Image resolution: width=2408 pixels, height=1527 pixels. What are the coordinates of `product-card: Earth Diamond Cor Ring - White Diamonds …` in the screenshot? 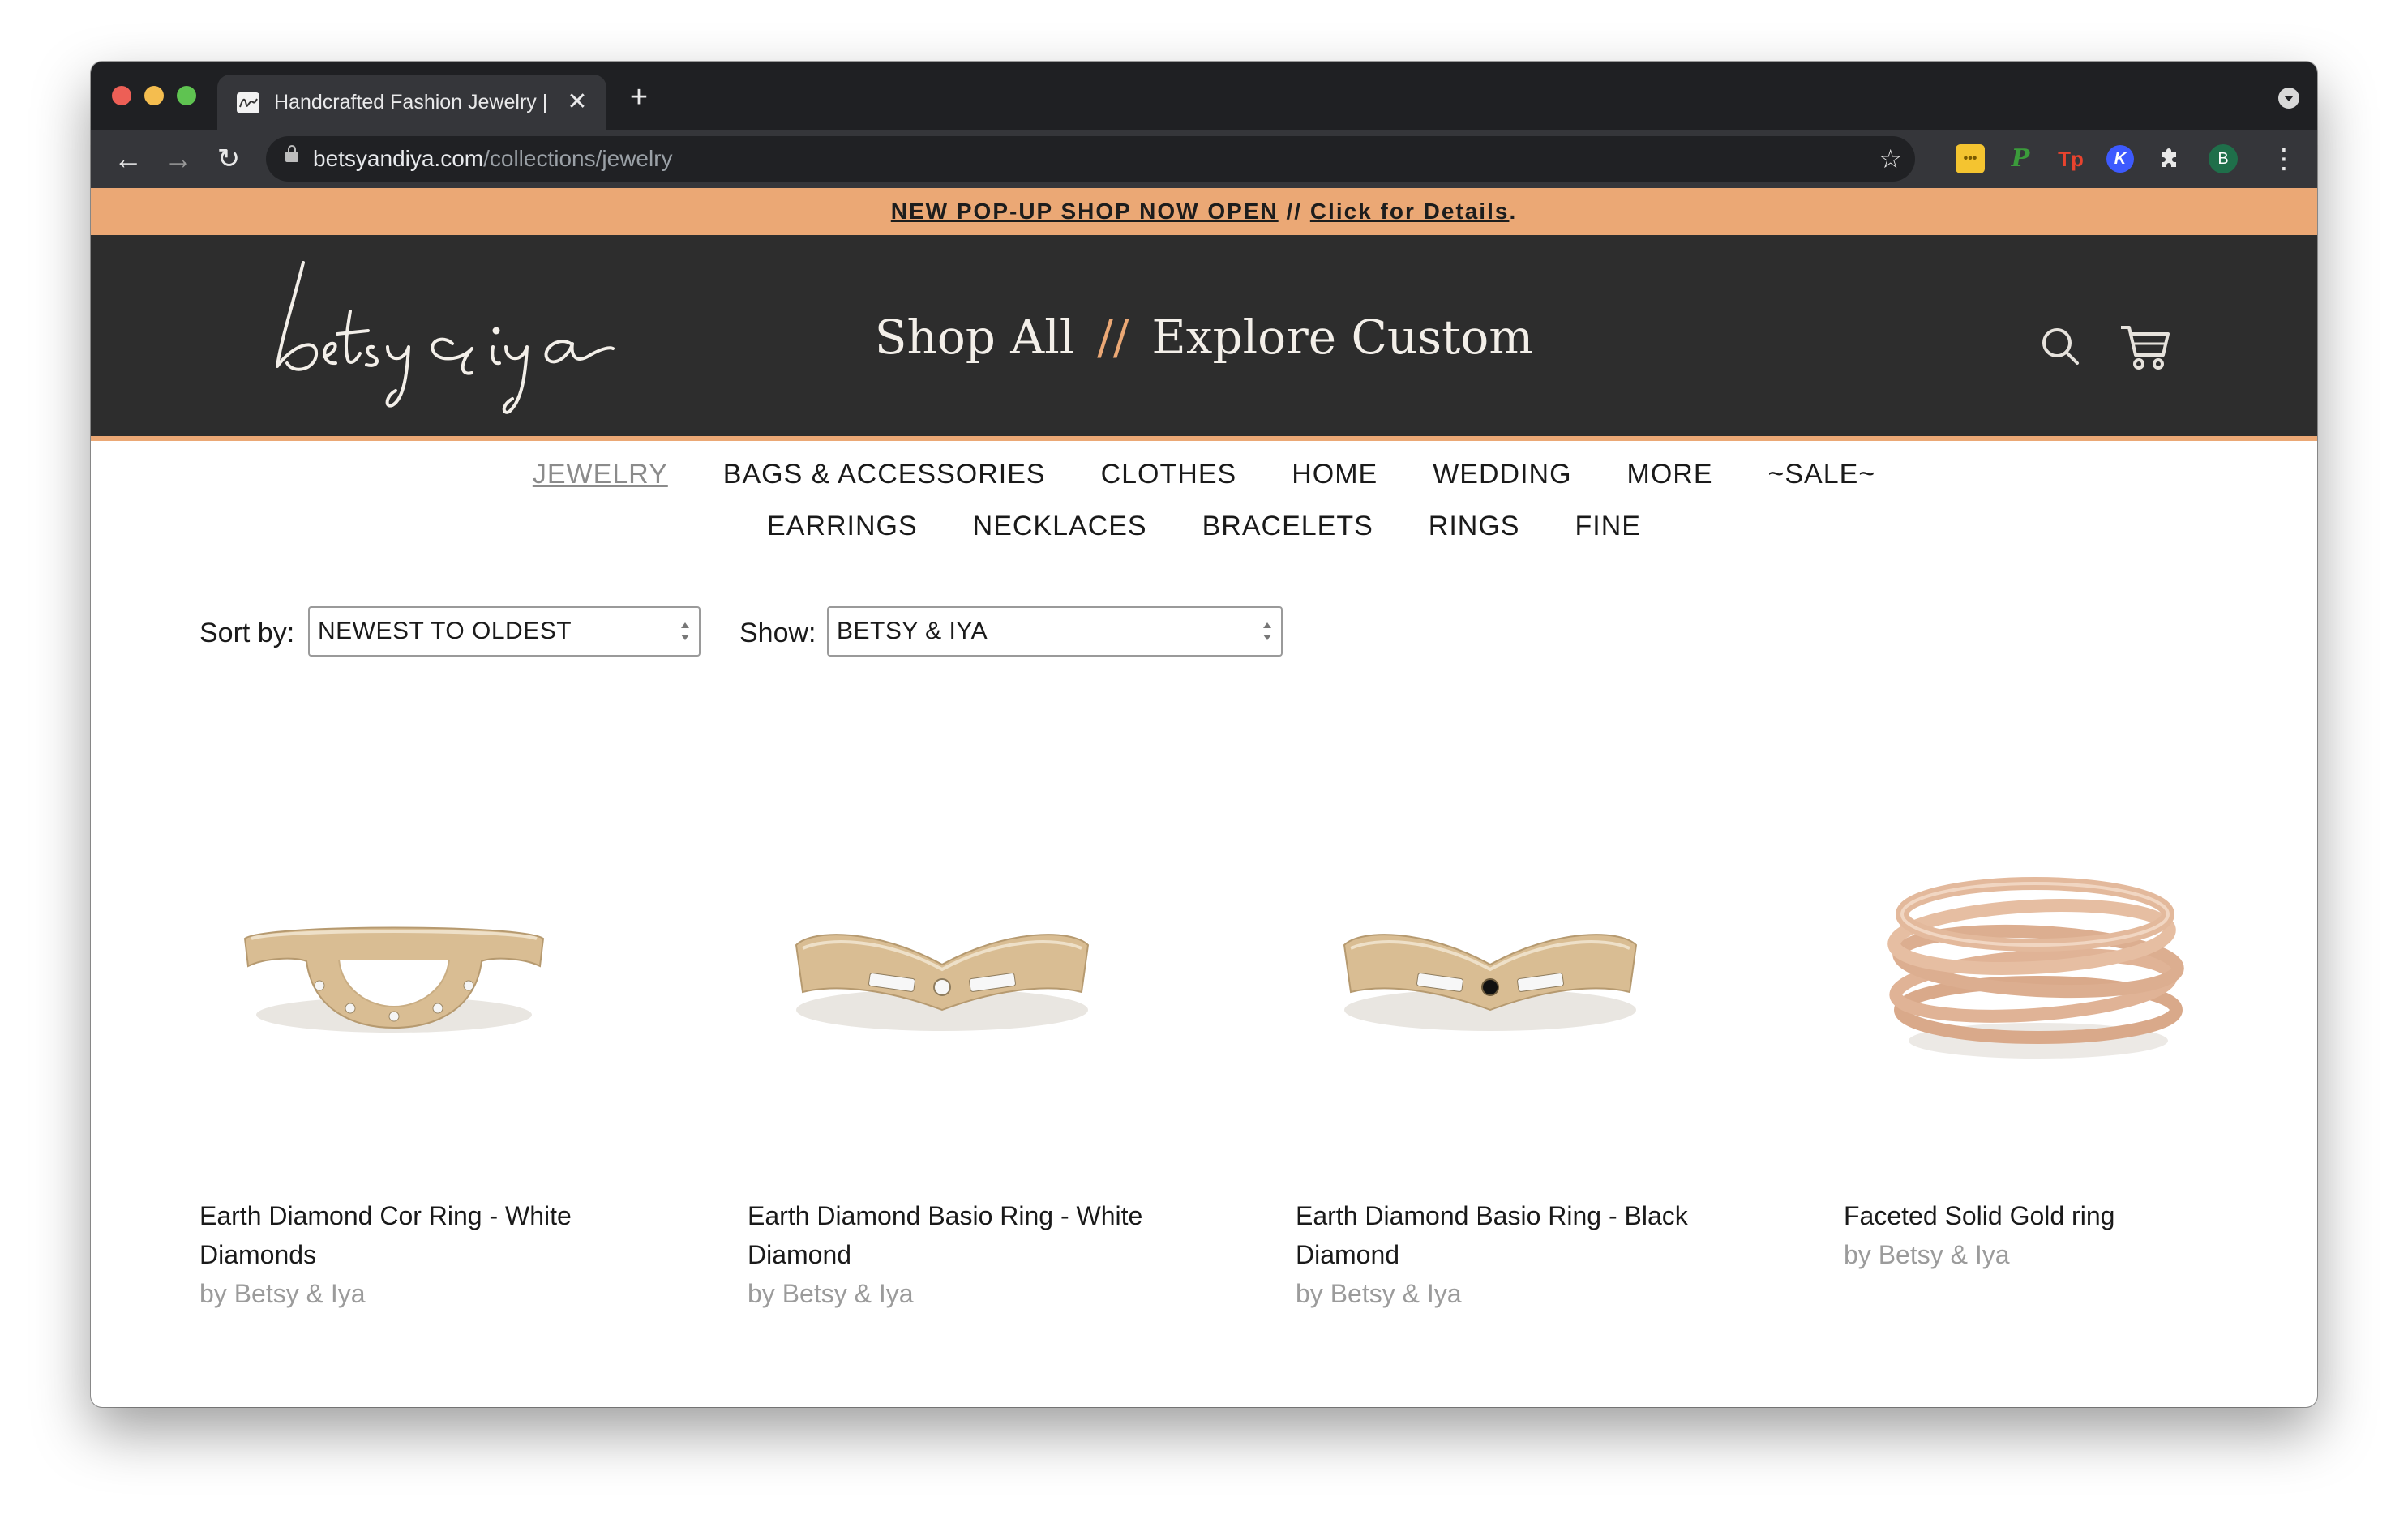 It's located at (426, 1083).